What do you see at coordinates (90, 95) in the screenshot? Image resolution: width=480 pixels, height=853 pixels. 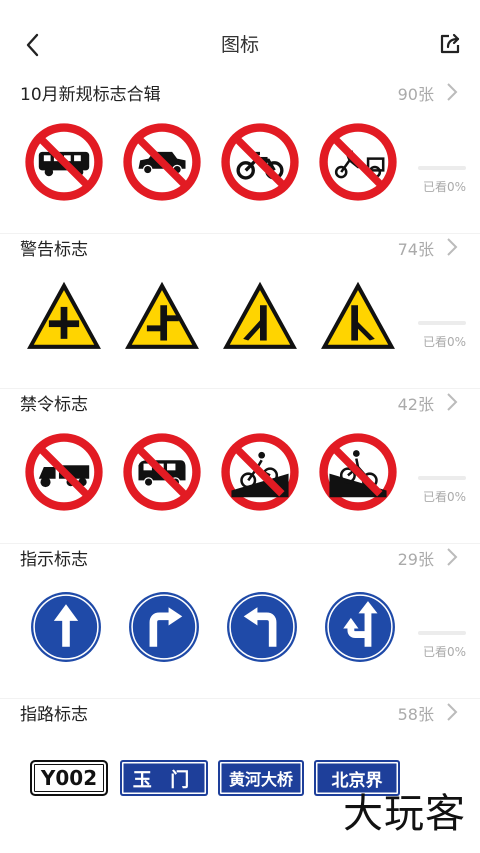 I see `section-title: 10月新规标志合辑` at bounding box center [90, 95].